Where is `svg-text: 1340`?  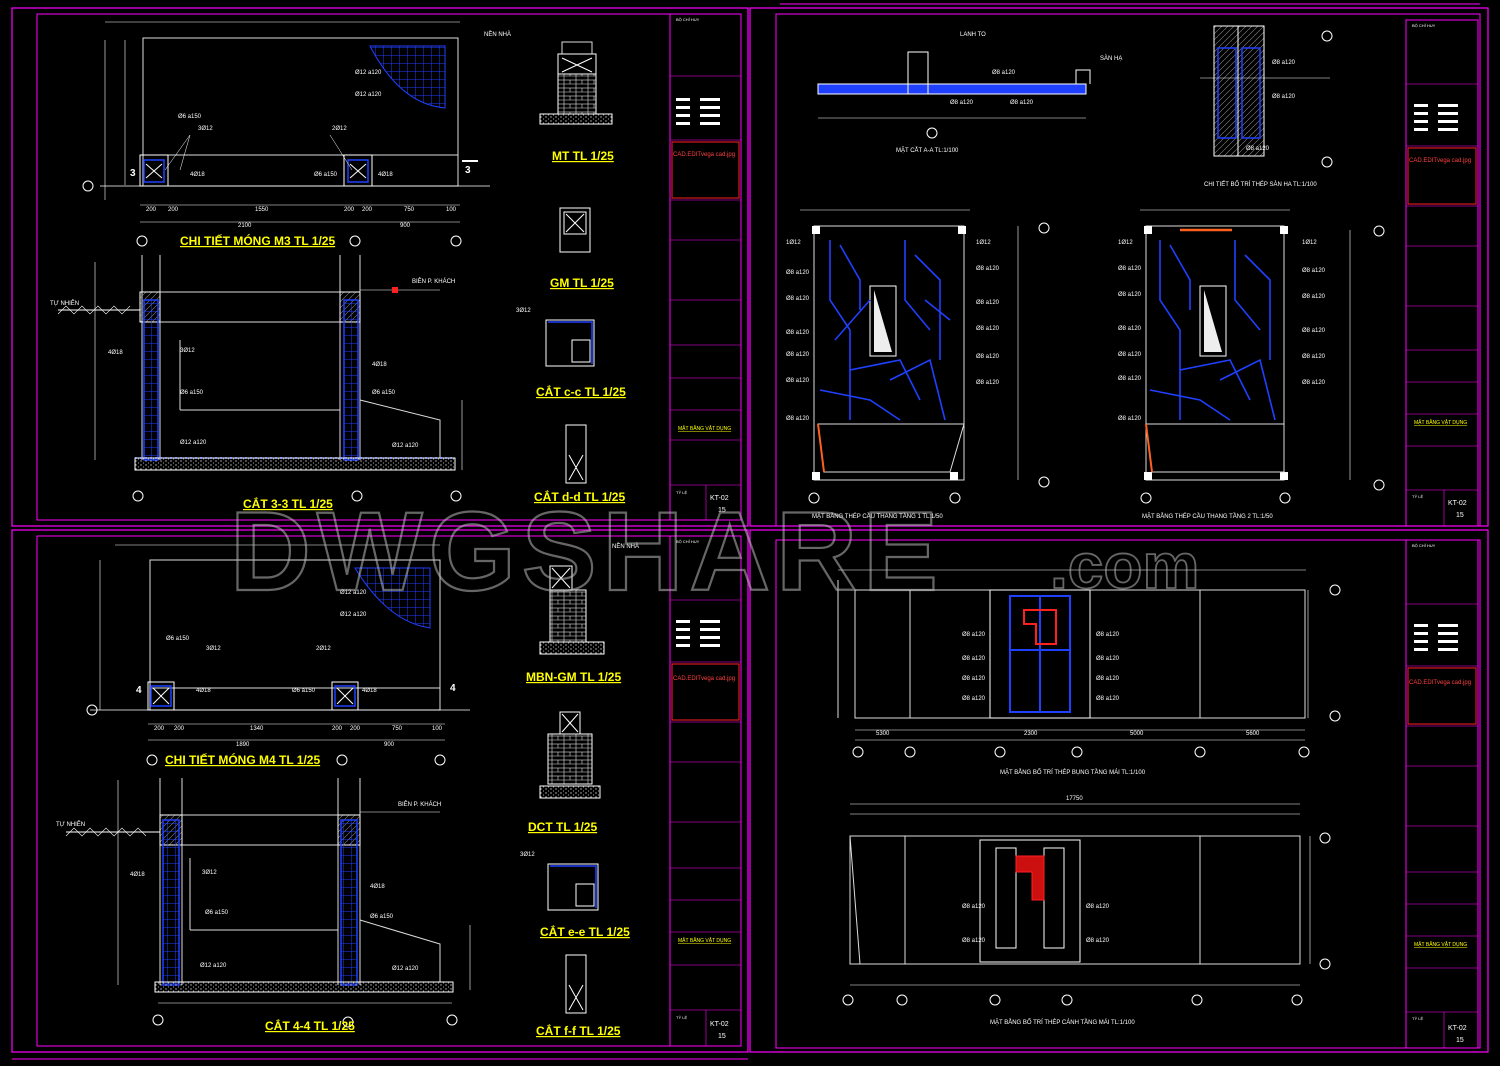
svg-text: 1340 is located at coordinates (257, 729).